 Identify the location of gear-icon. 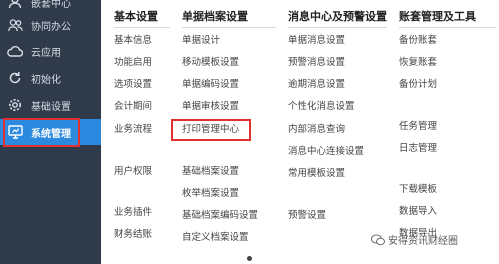
(15, 105).